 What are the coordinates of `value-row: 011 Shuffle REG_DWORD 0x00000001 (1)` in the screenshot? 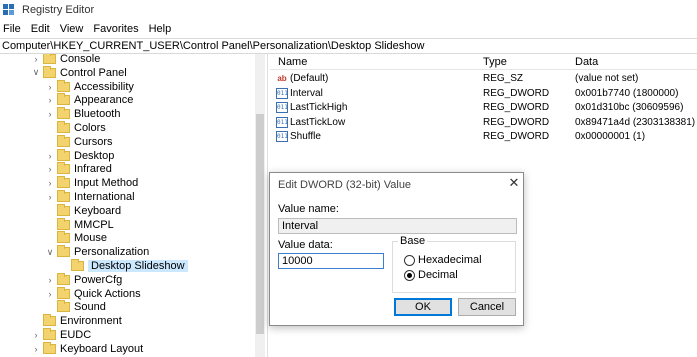 It's located at (483, 137).